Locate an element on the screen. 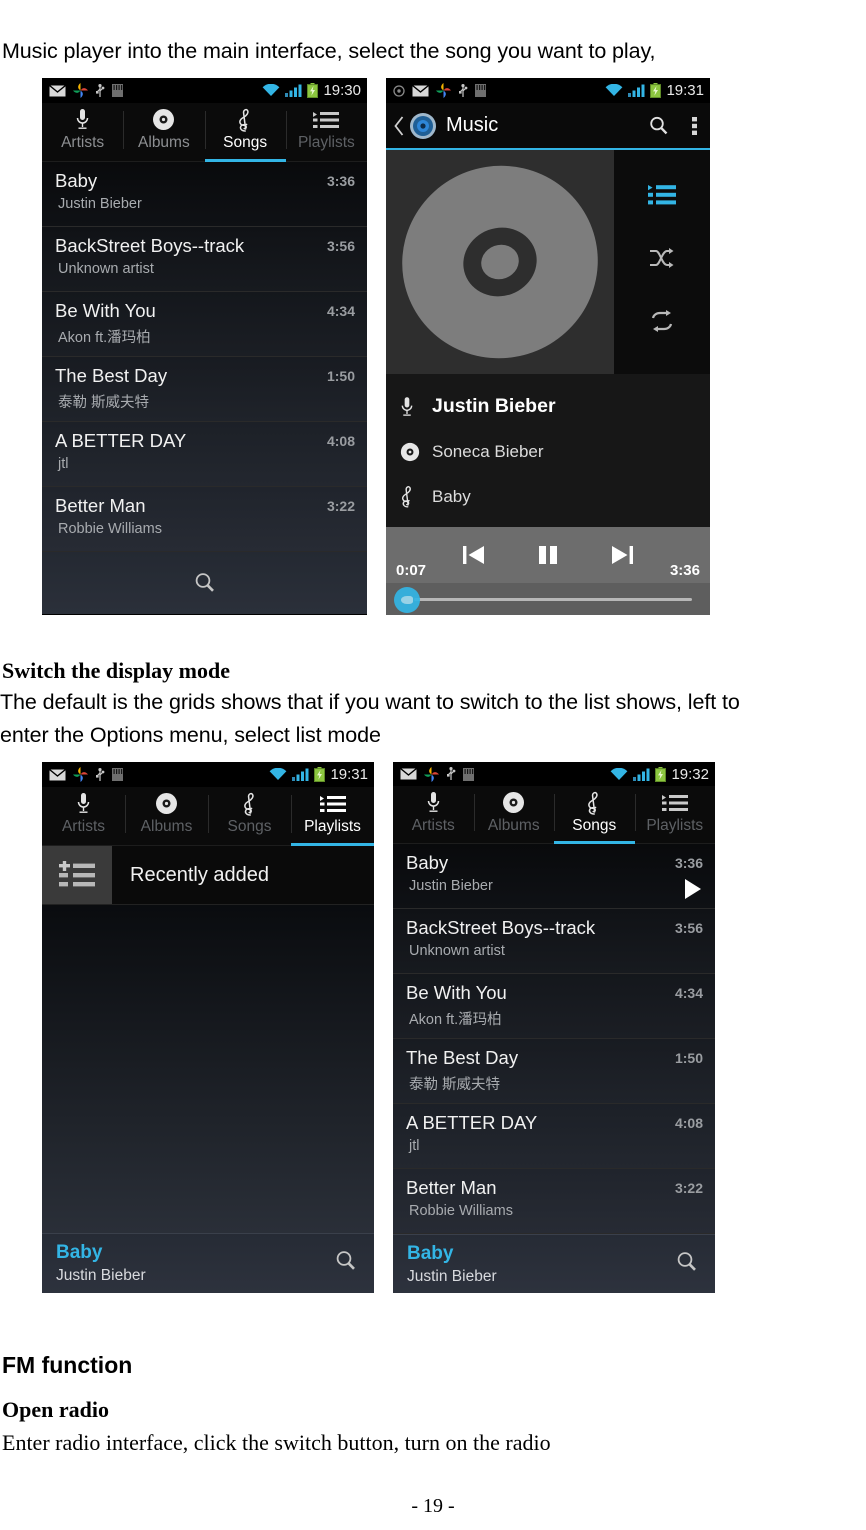 This screenshot has width=866, height=1530. microphone-icon is located at coordinates (433, 802).